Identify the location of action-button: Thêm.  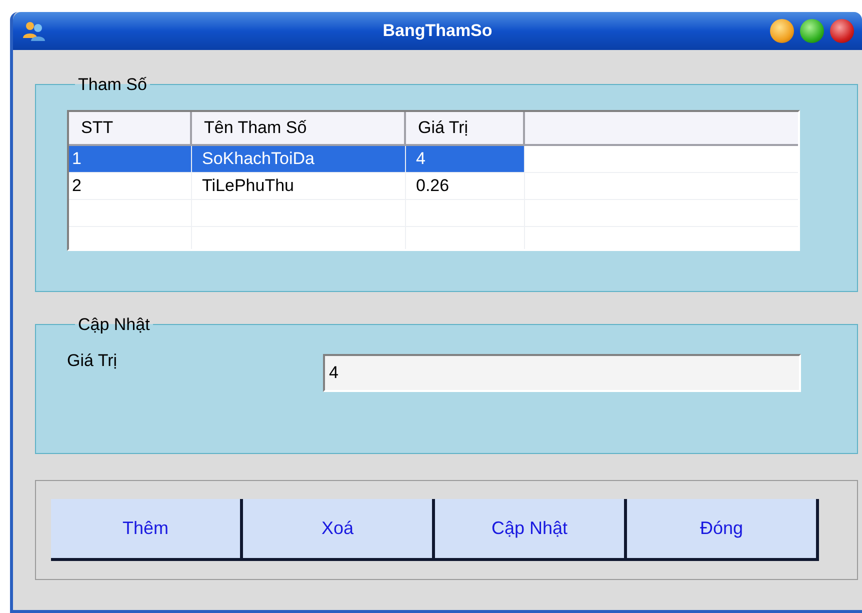
(147, 530).